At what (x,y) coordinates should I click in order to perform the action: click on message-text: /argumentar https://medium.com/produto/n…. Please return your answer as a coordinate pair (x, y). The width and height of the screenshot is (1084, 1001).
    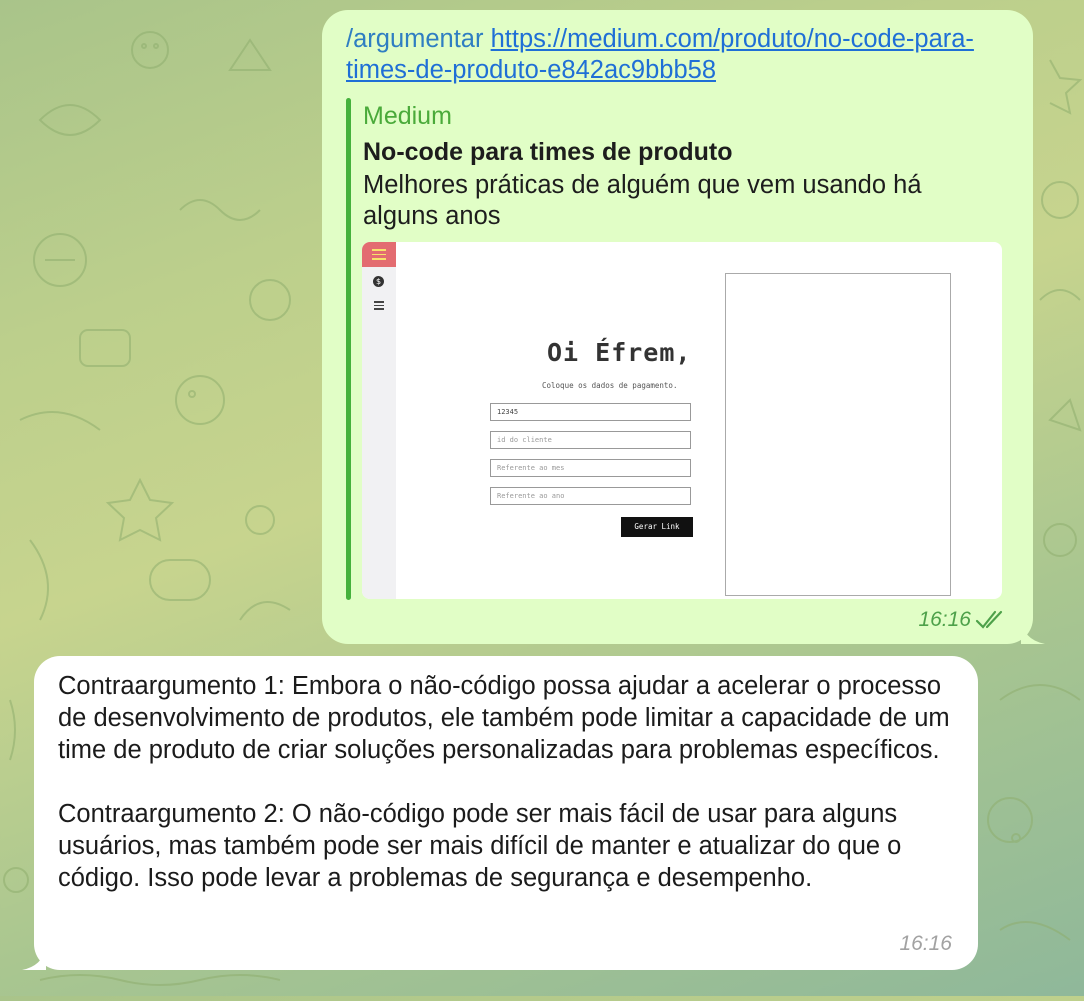
    Looking at the image, I should click on (676, 55).